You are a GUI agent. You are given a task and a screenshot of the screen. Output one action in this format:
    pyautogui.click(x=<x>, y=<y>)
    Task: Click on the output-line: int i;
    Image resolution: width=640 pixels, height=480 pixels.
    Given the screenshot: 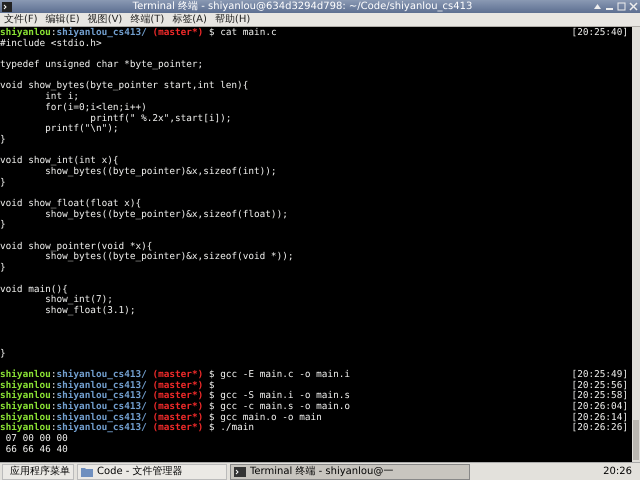 What is the action you would take?
    pyautogui.click(x=62, y=96)
    